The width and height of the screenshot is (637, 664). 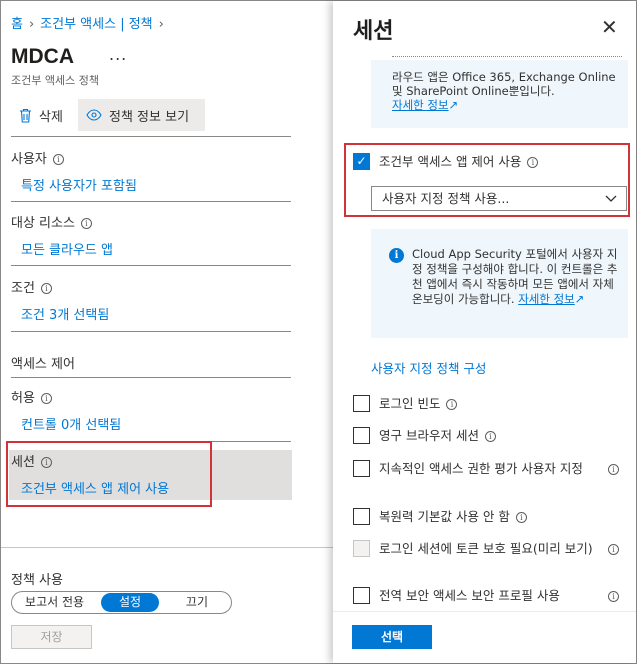 I want to click on configure-custom-policy-link: 사용자 지정 정책 구성, so click(x=428, y=367).